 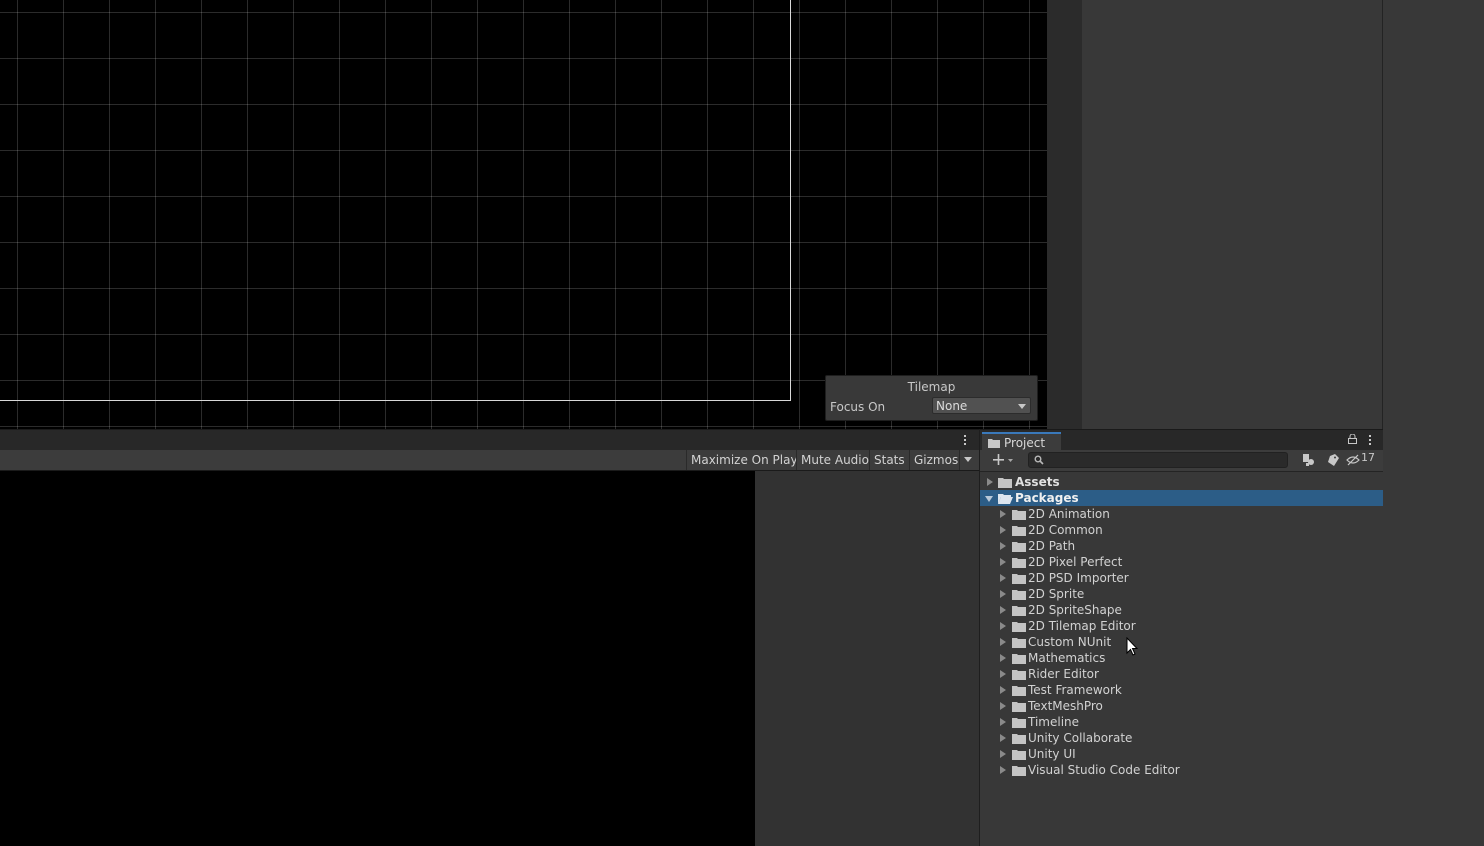 I want to click on tree-item-package: Unity UI, so click(x=1181, y=754).